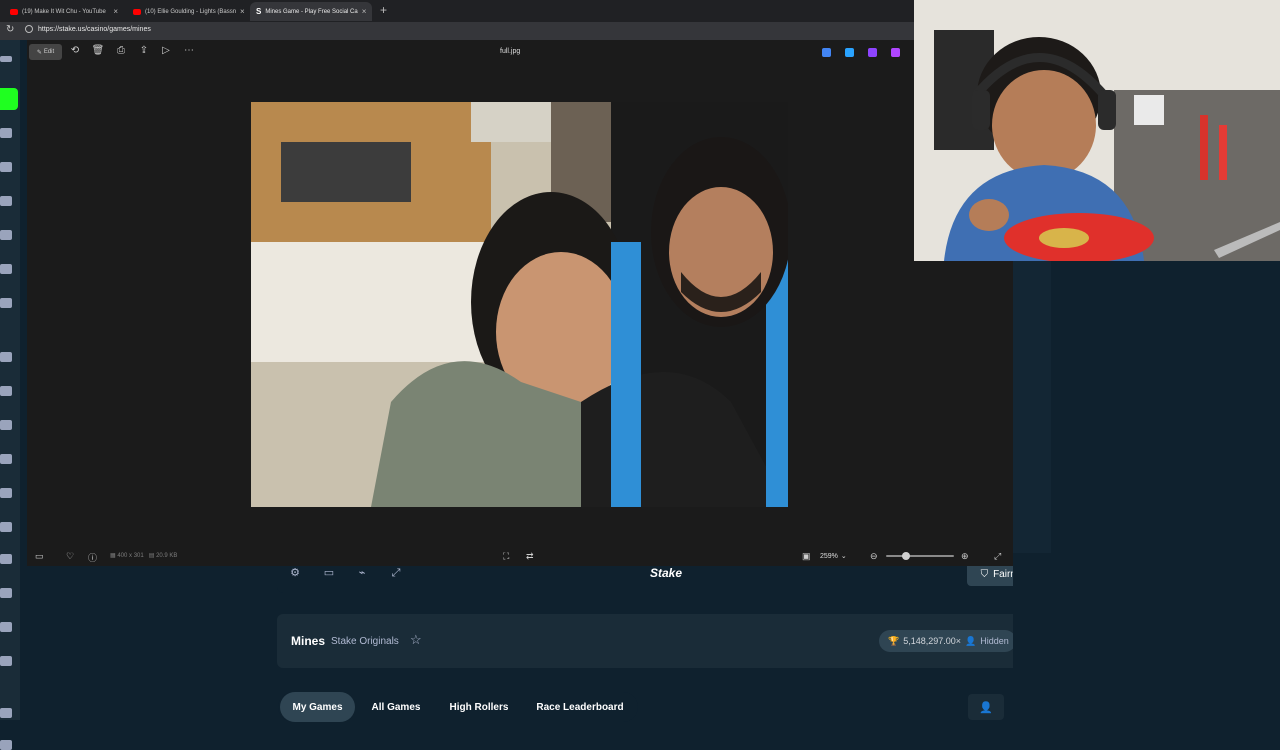 This screenshot has height=750, width=1280. I want to click on recent-icon, so click(6, 235).